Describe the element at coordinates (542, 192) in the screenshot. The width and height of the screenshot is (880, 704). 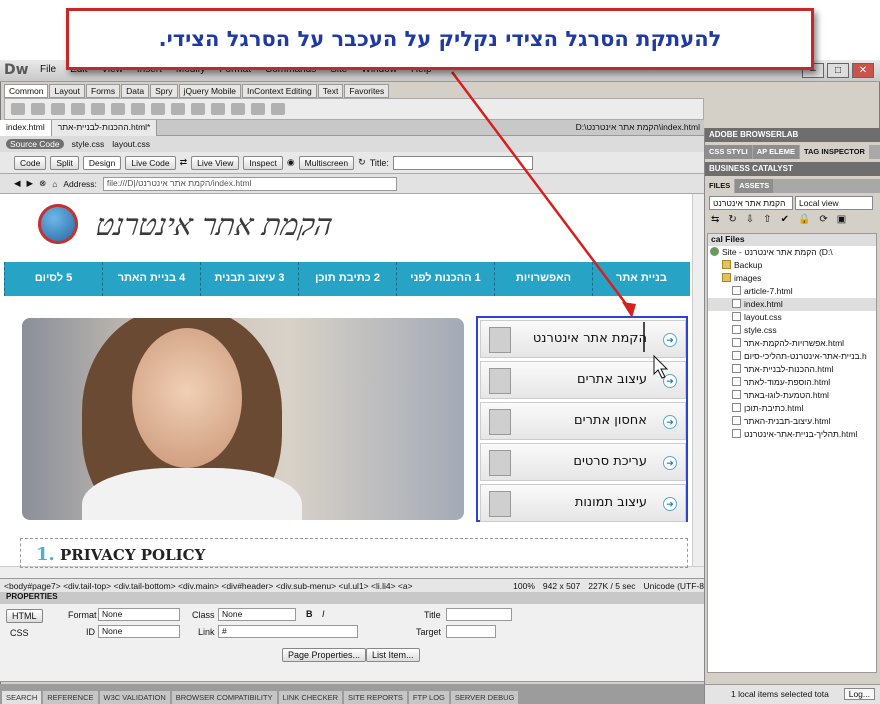
I see `annotation-arrow` at that location.